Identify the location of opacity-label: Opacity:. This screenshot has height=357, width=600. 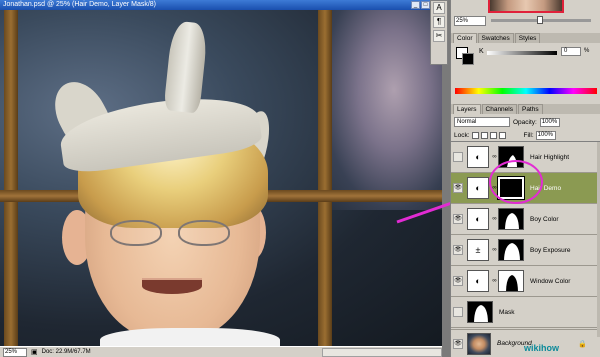
(525, 122).